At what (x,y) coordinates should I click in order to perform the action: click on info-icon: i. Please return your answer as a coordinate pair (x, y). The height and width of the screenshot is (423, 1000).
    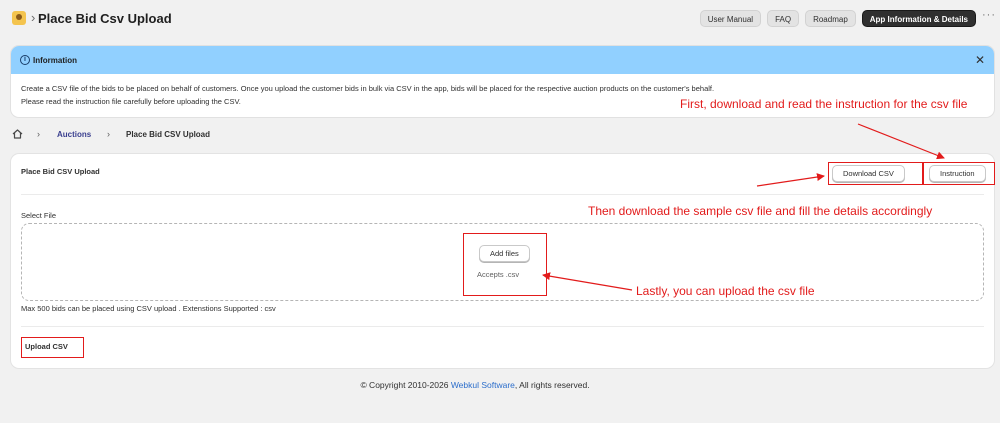
    Looking at the image, I should click on (25, 60).